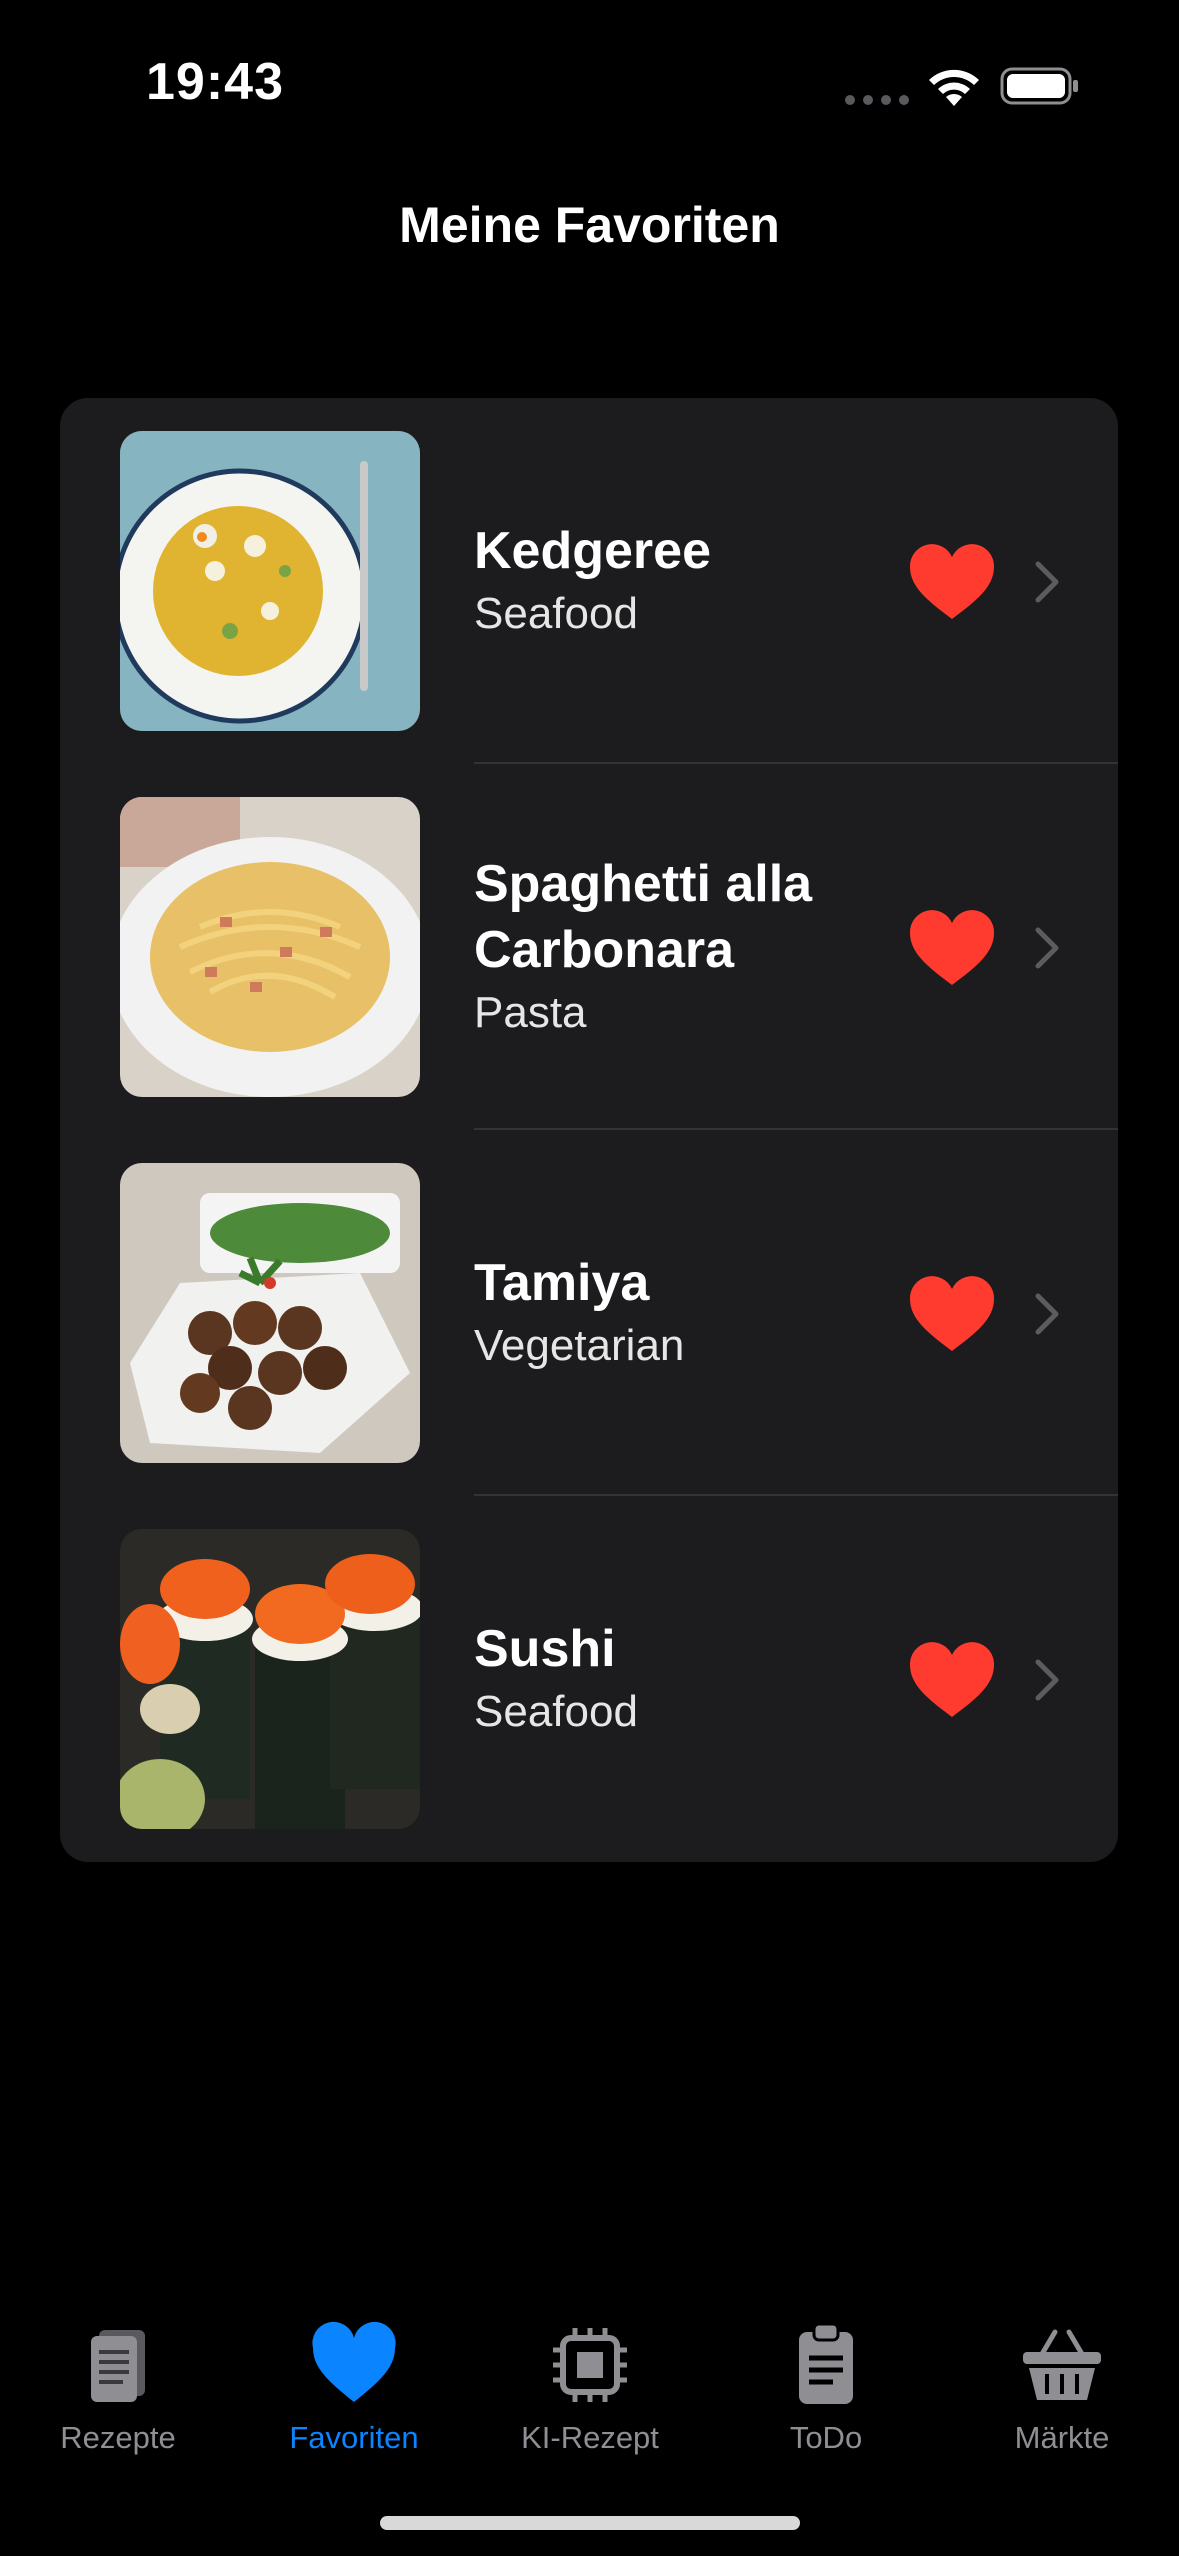  I want to click on list-item: Sushi Seafood, so click(589, 1679).